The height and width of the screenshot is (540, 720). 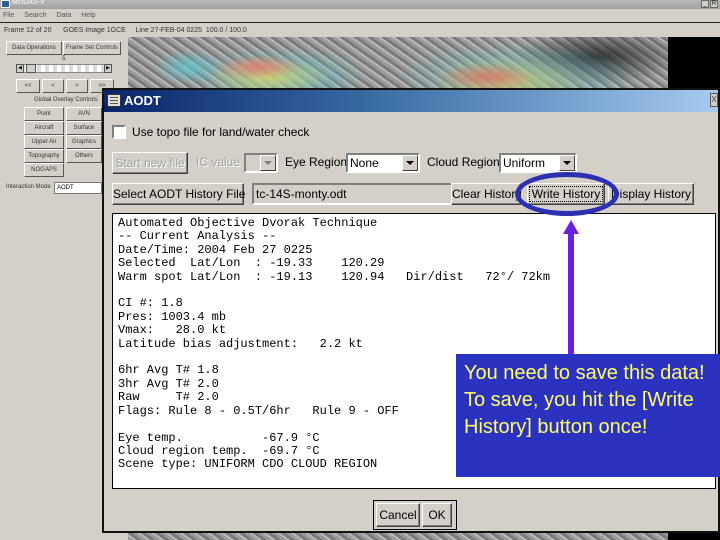 I want to click on ic-value-dropdown, so click(x=261, y=163).